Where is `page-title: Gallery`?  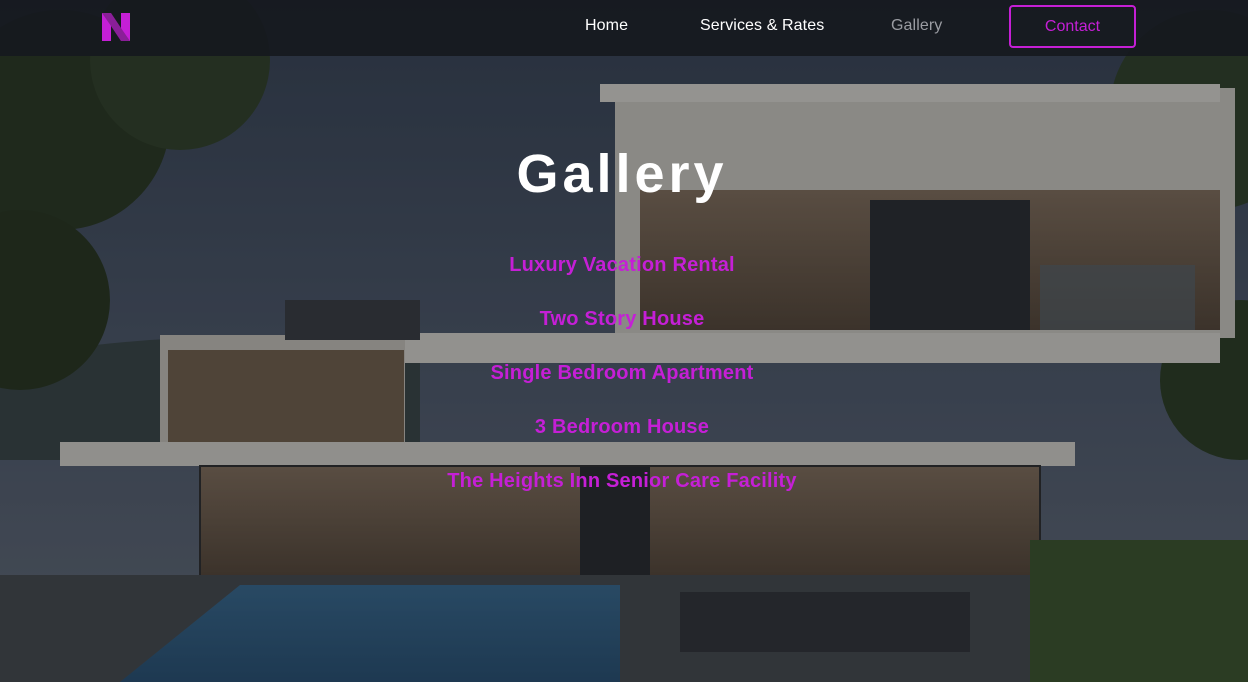 page-title: Gallery is located at coordinates (622, 174).